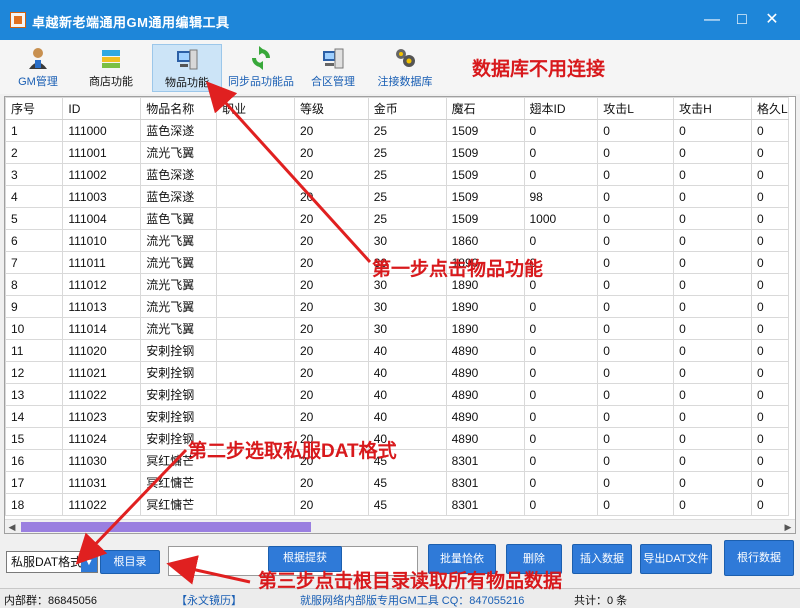 The image size is (800, 608). Describe the element at coordinates (102, 416) in the screenshot. I see `table-cell: 111023` at that location.